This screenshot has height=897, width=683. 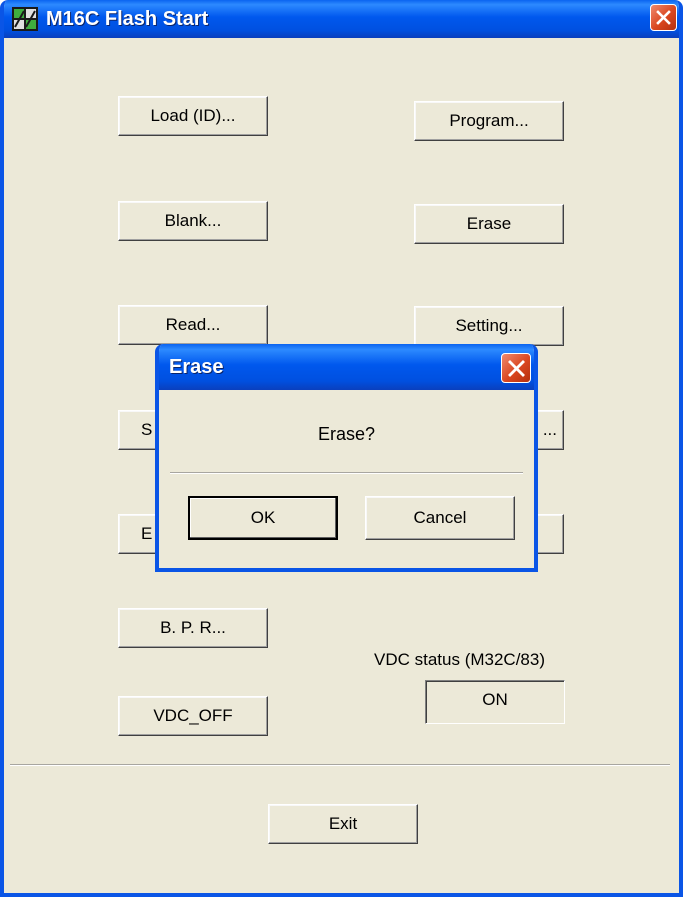 What do you see at coordinates (346, 473) in the screenshot?
I see `dialog-divider` at bounding box center [346, 473].